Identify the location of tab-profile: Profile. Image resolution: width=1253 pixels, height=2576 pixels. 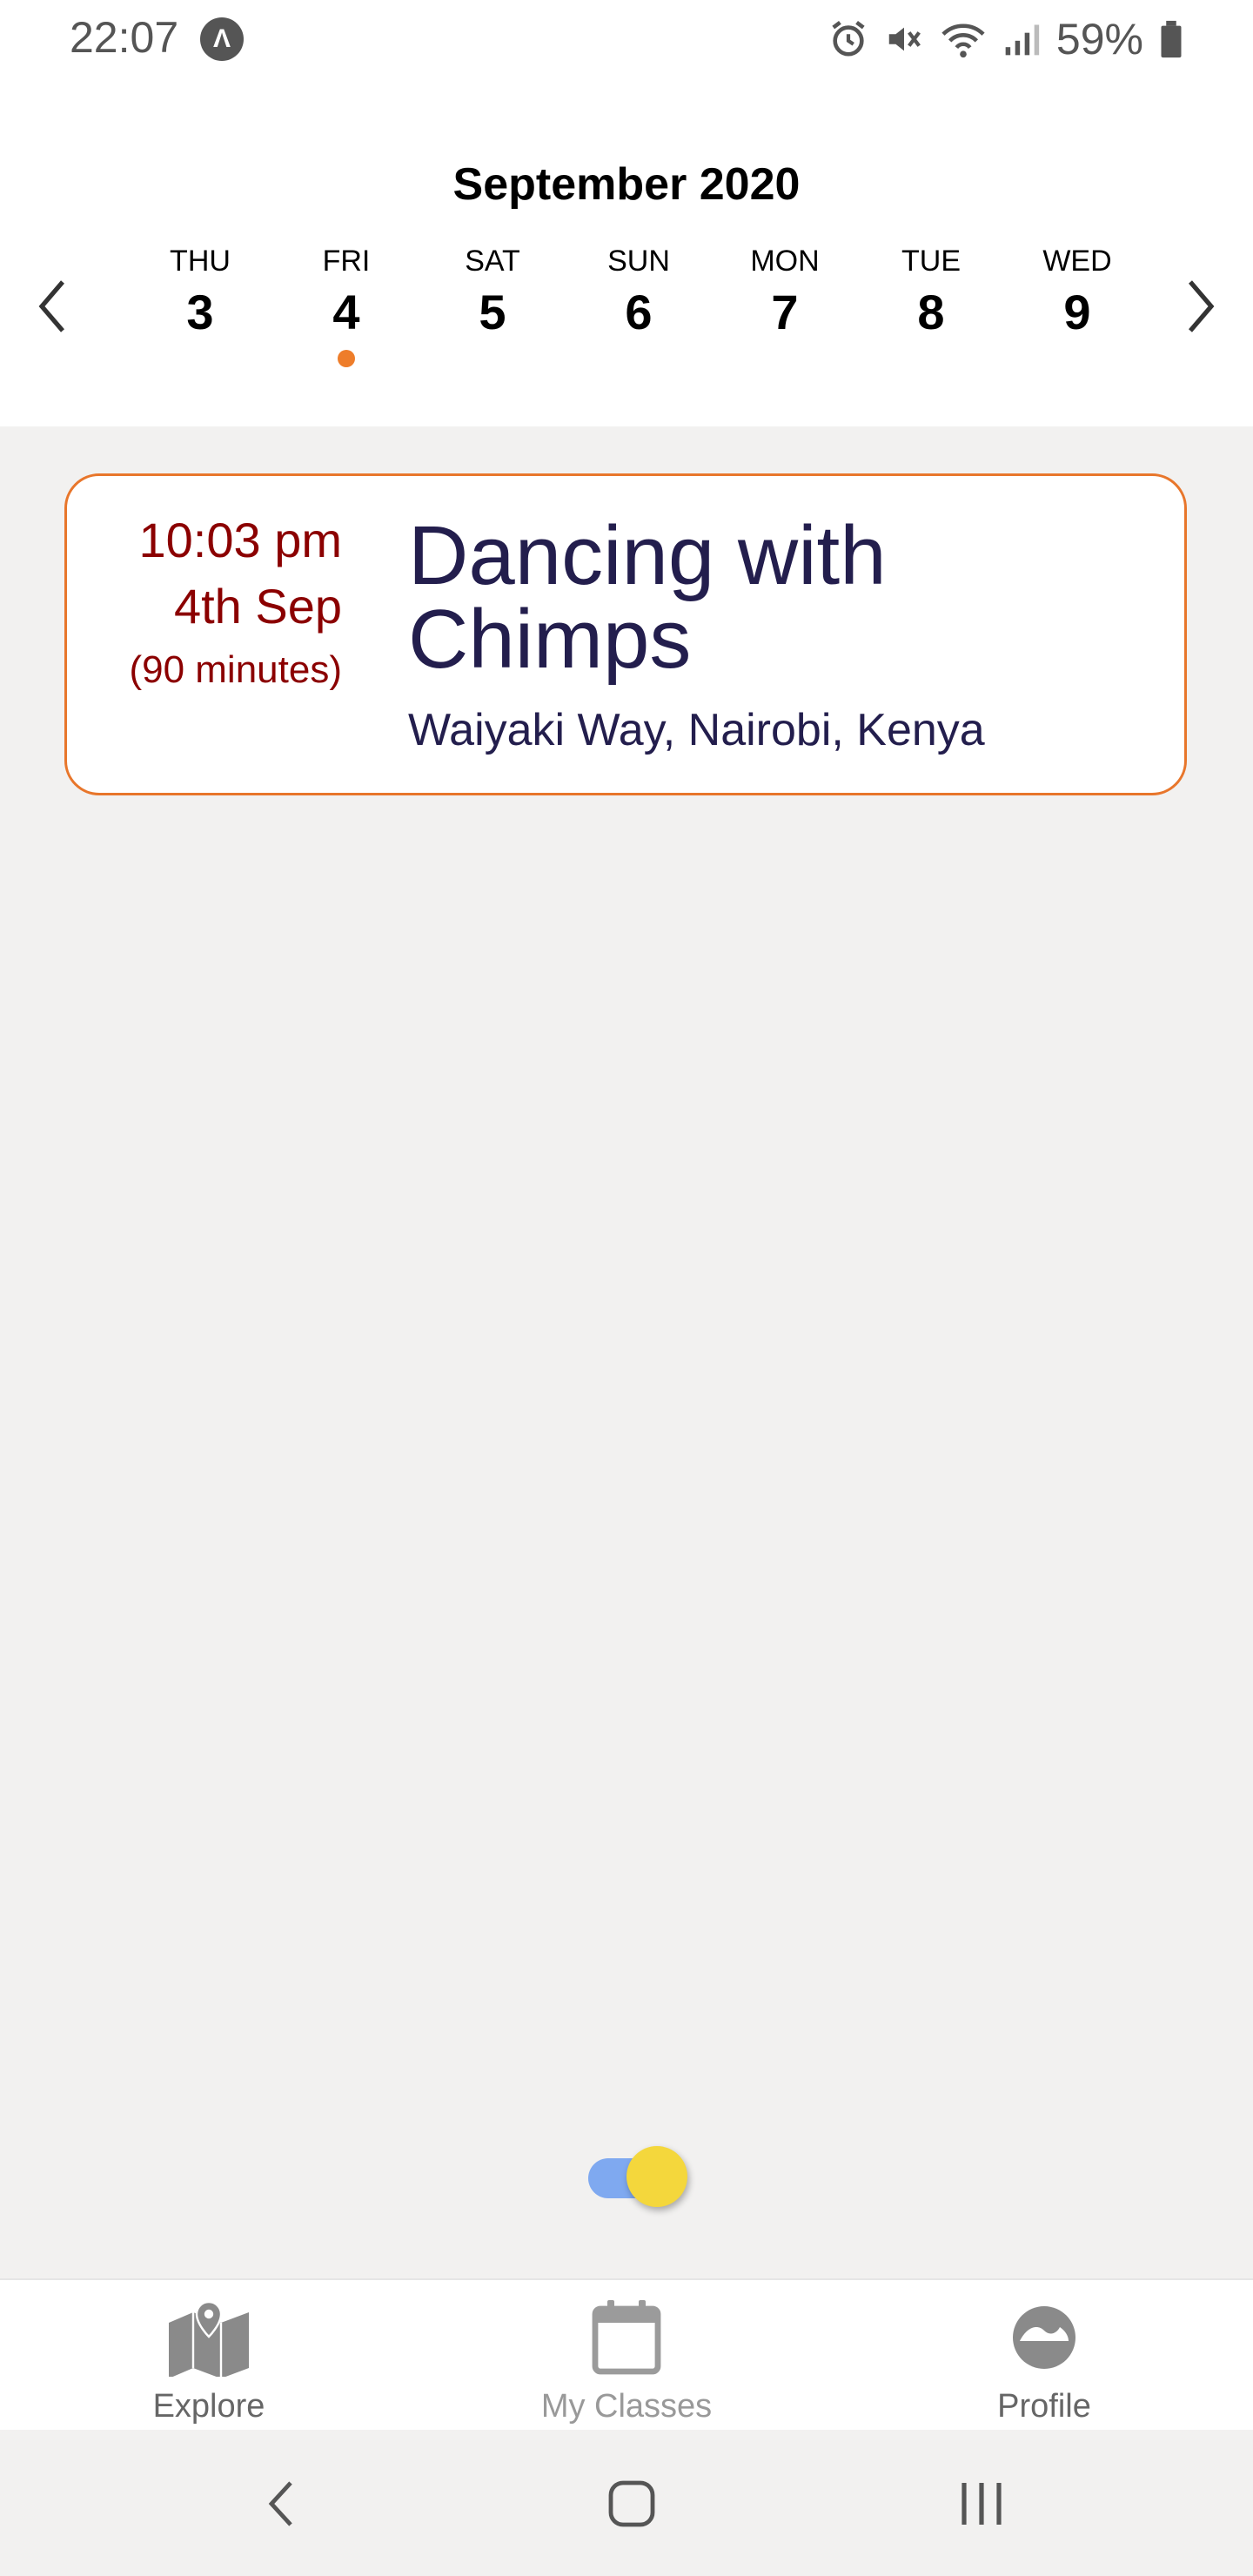
(1044, 2361).